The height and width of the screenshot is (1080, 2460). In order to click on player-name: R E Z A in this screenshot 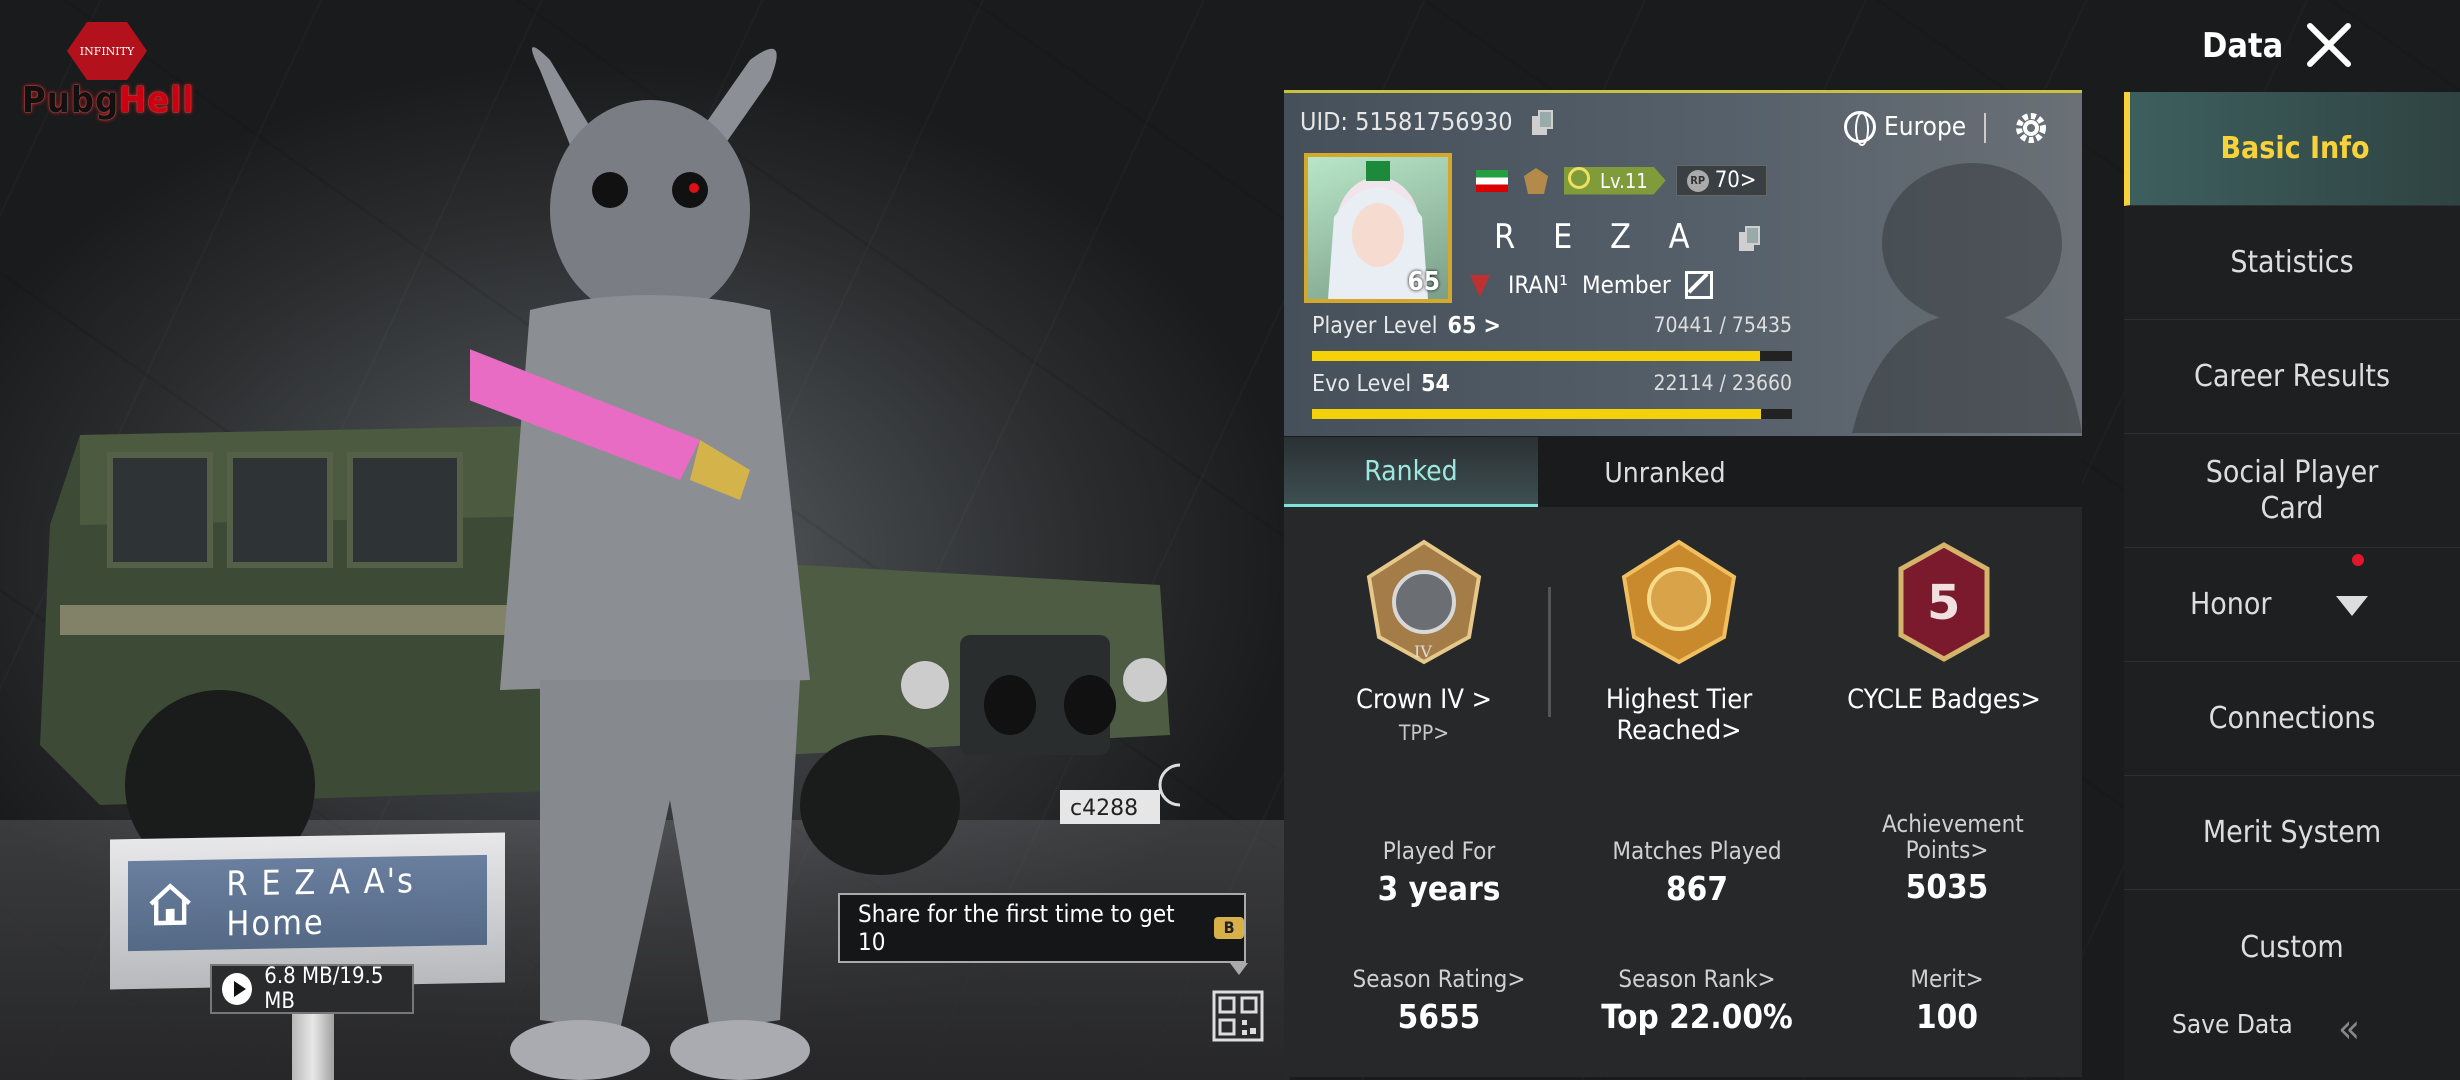, I will do `click(1599, 237)`.